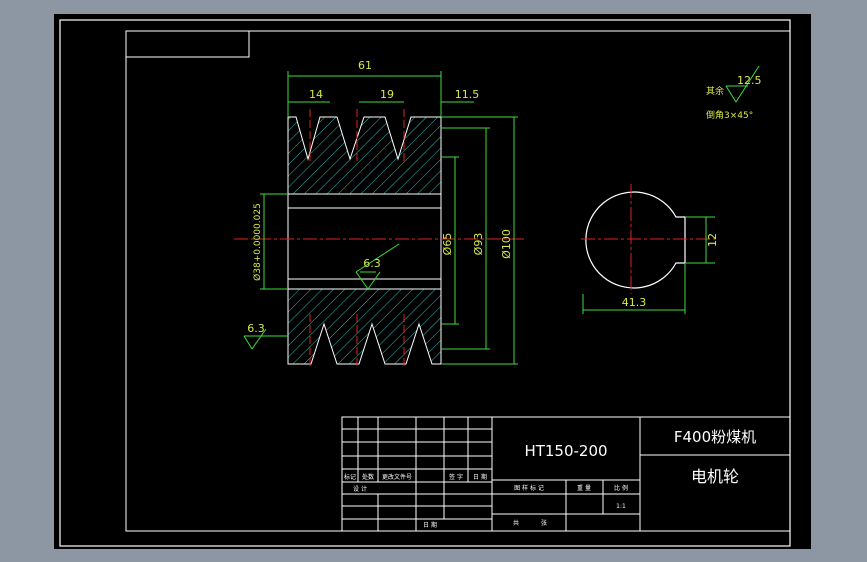  I want to click on label-weight: 重 量, so click(584, 488).